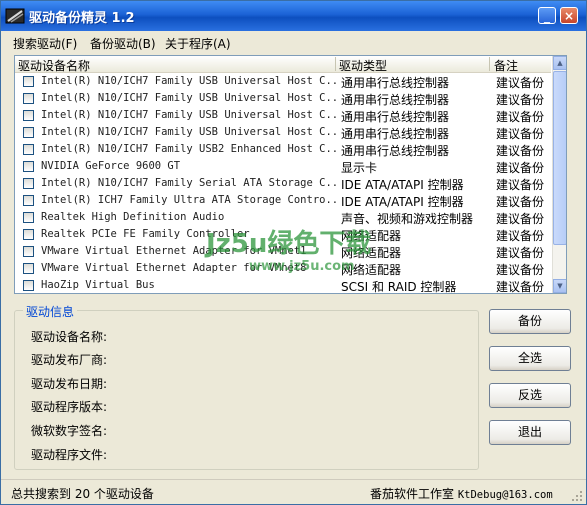  Describe the element at coordinates (547, 15) in the screenshot. I see `minimize-button: _` at that location.